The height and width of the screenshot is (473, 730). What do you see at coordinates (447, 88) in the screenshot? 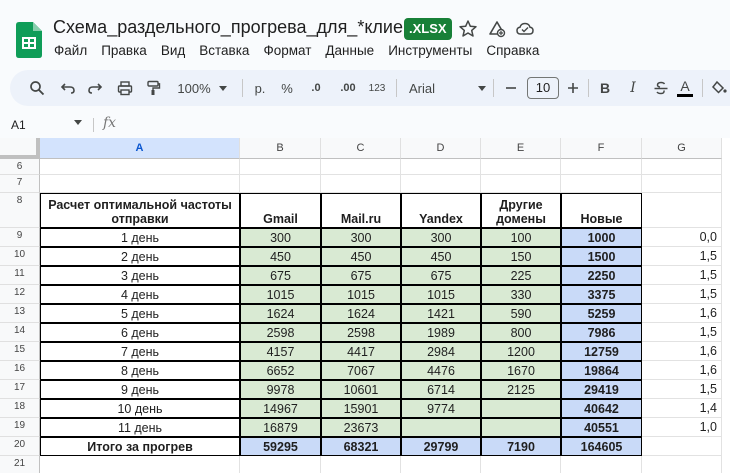
I see `font-family-select: Arial` at bounding box center [447, 88].